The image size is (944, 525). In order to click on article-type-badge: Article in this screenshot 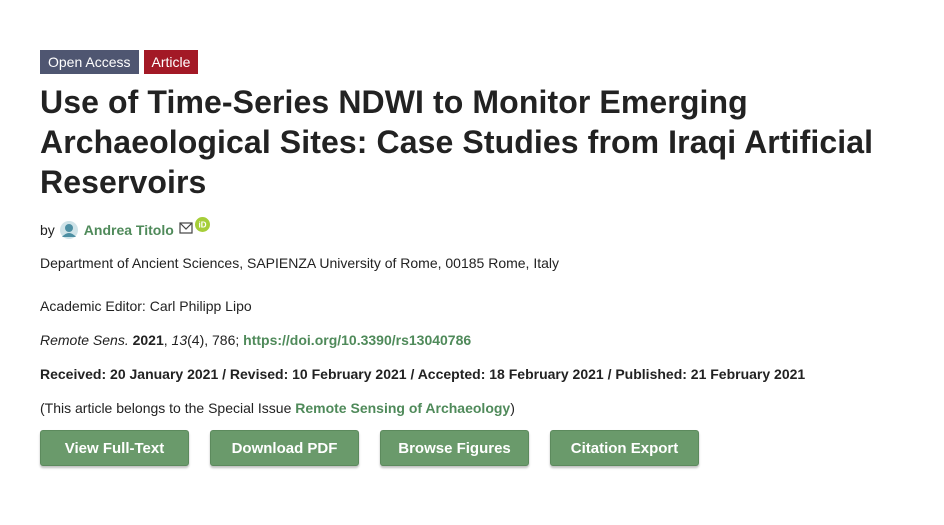, I will do `click(171, 62)`.